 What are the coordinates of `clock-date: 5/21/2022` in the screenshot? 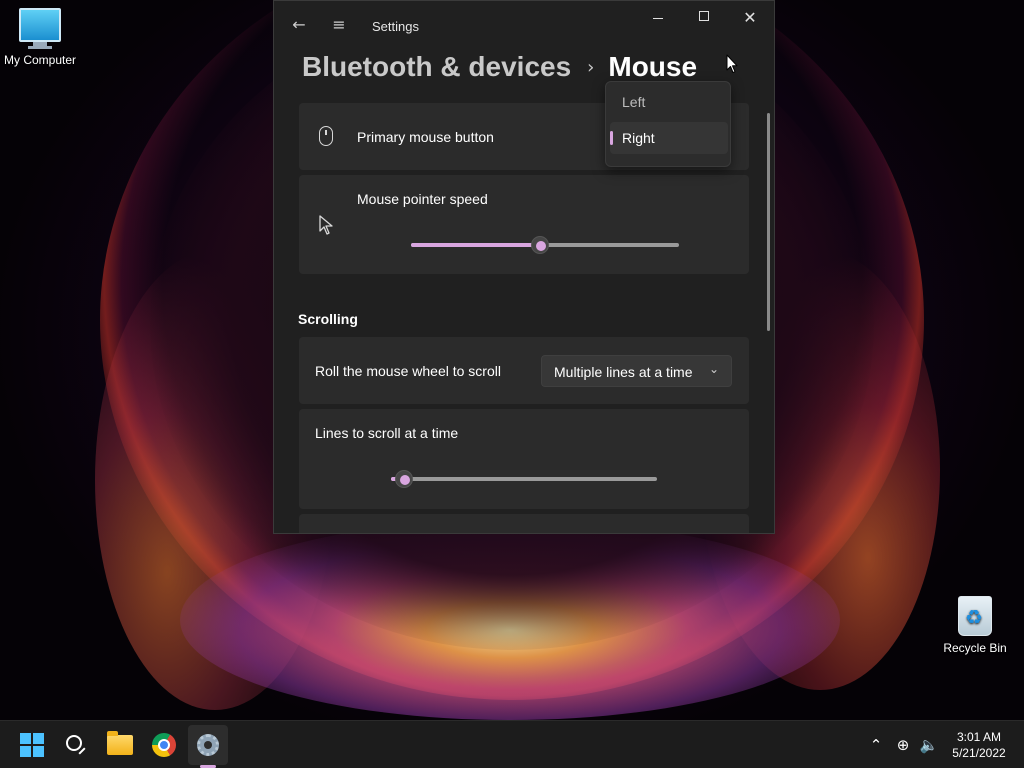 It's located at (979, 753).